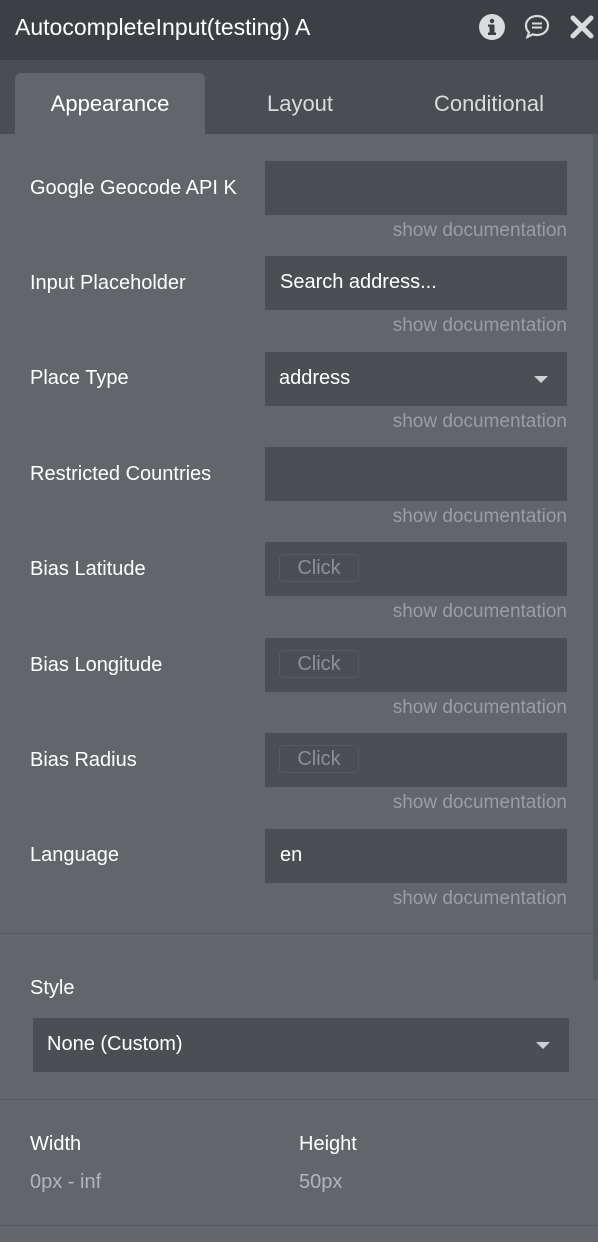 This screenshot has height=1242, width=598. I want to click on language-input: en, so click(416, 856).